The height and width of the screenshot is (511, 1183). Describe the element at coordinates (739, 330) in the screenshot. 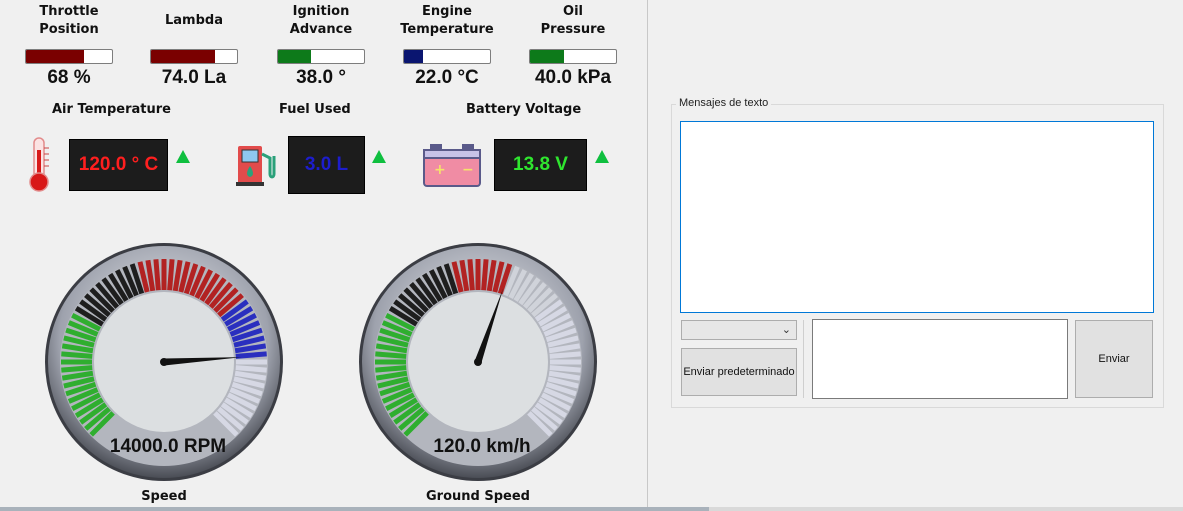

I see `preset-message-select: ⌄` at that location.